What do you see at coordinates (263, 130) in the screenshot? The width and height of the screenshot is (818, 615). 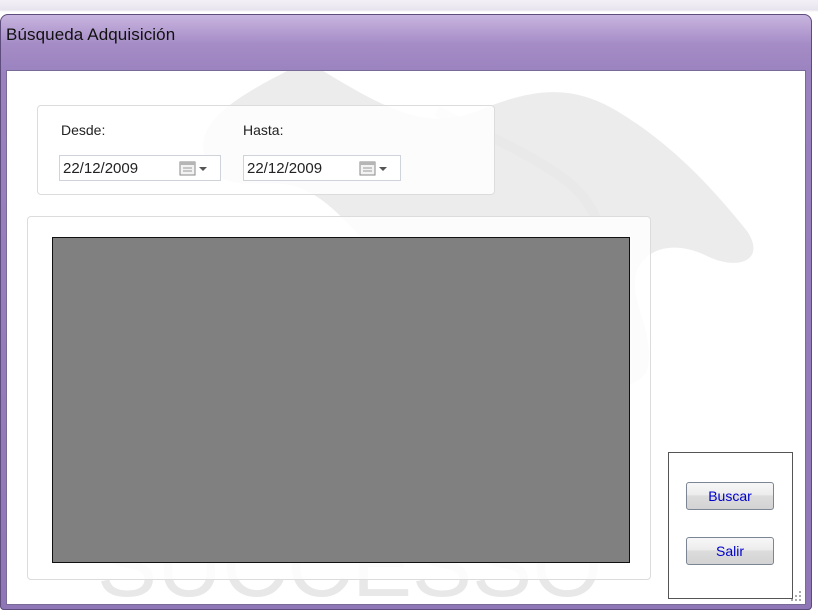 I see `hasta-label: Hasta:` at bounding box center [263, 130].